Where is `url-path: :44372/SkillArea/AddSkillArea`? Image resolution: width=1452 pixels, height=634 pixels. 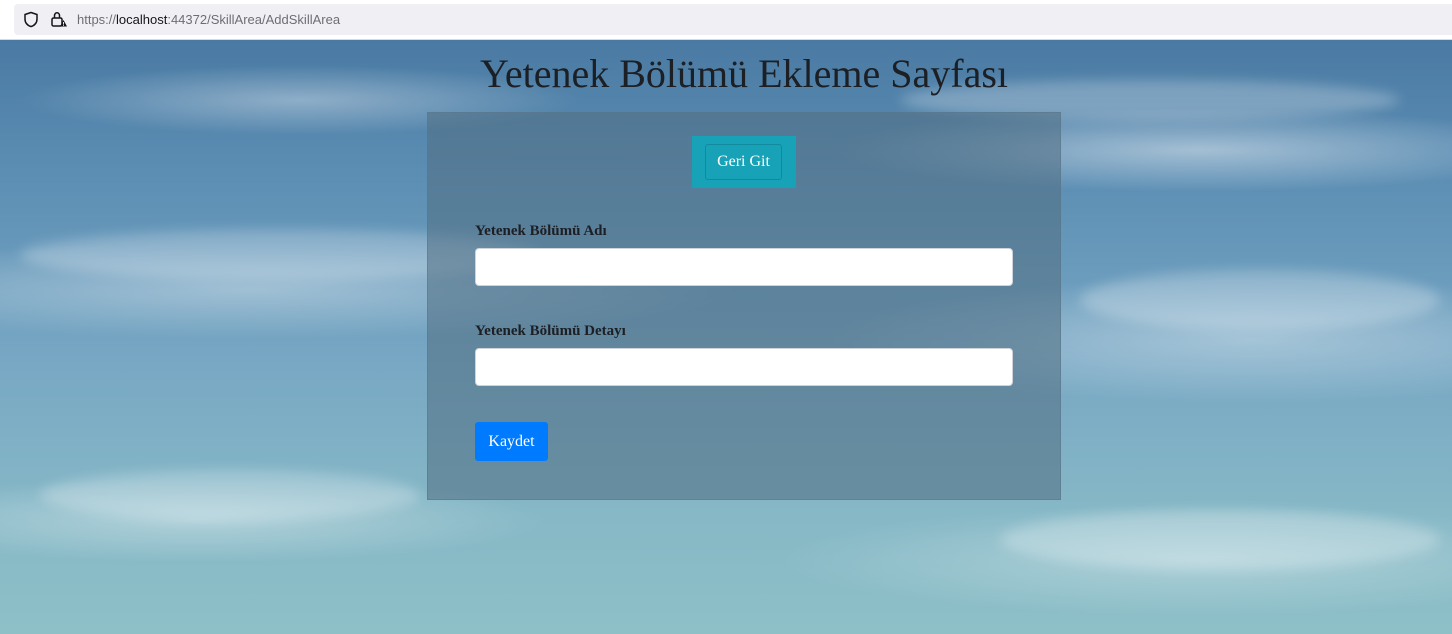
url-path: :44372/SkillArea/AddSkillArea is located at coordinates (254, 19).